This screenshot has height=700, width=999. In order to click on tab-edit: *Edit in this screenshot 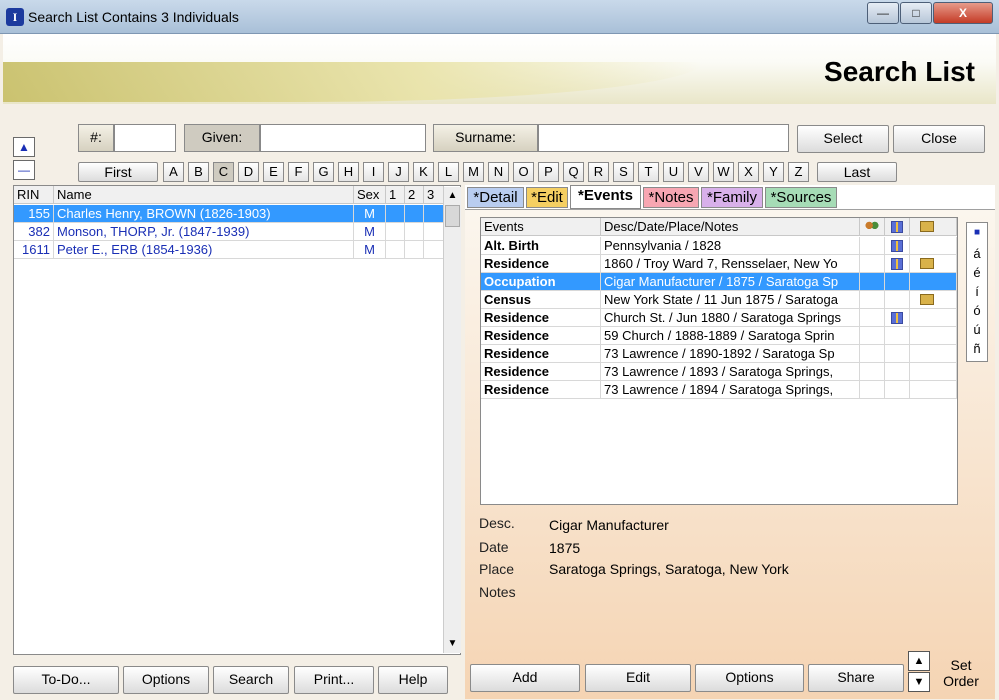, I will do `click(547, 197)`.